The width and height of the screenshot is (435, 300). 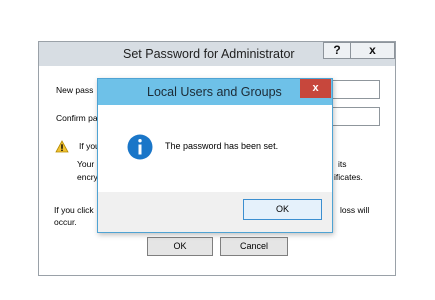 What do you see at coordinates (282, 209) in the screenshot?
I see `message-ok-button: OK` at bounding box center [282, 209].